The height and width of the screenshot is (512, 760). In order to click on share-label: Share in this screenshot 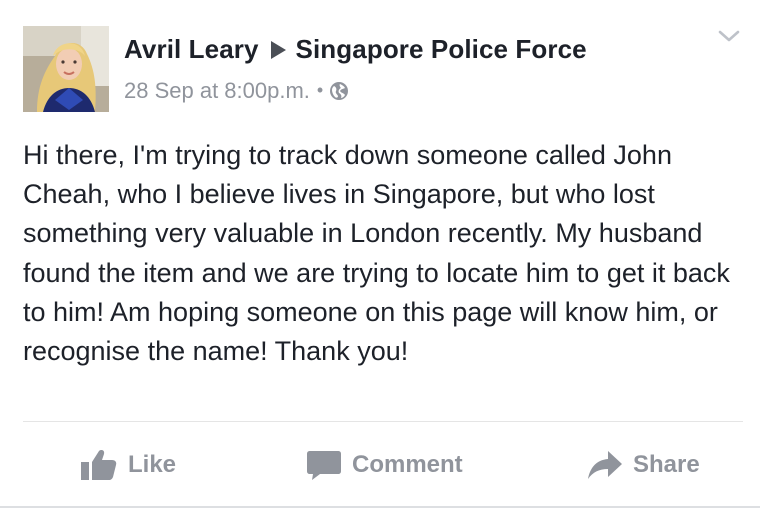, I will do `click(666, 464)`.